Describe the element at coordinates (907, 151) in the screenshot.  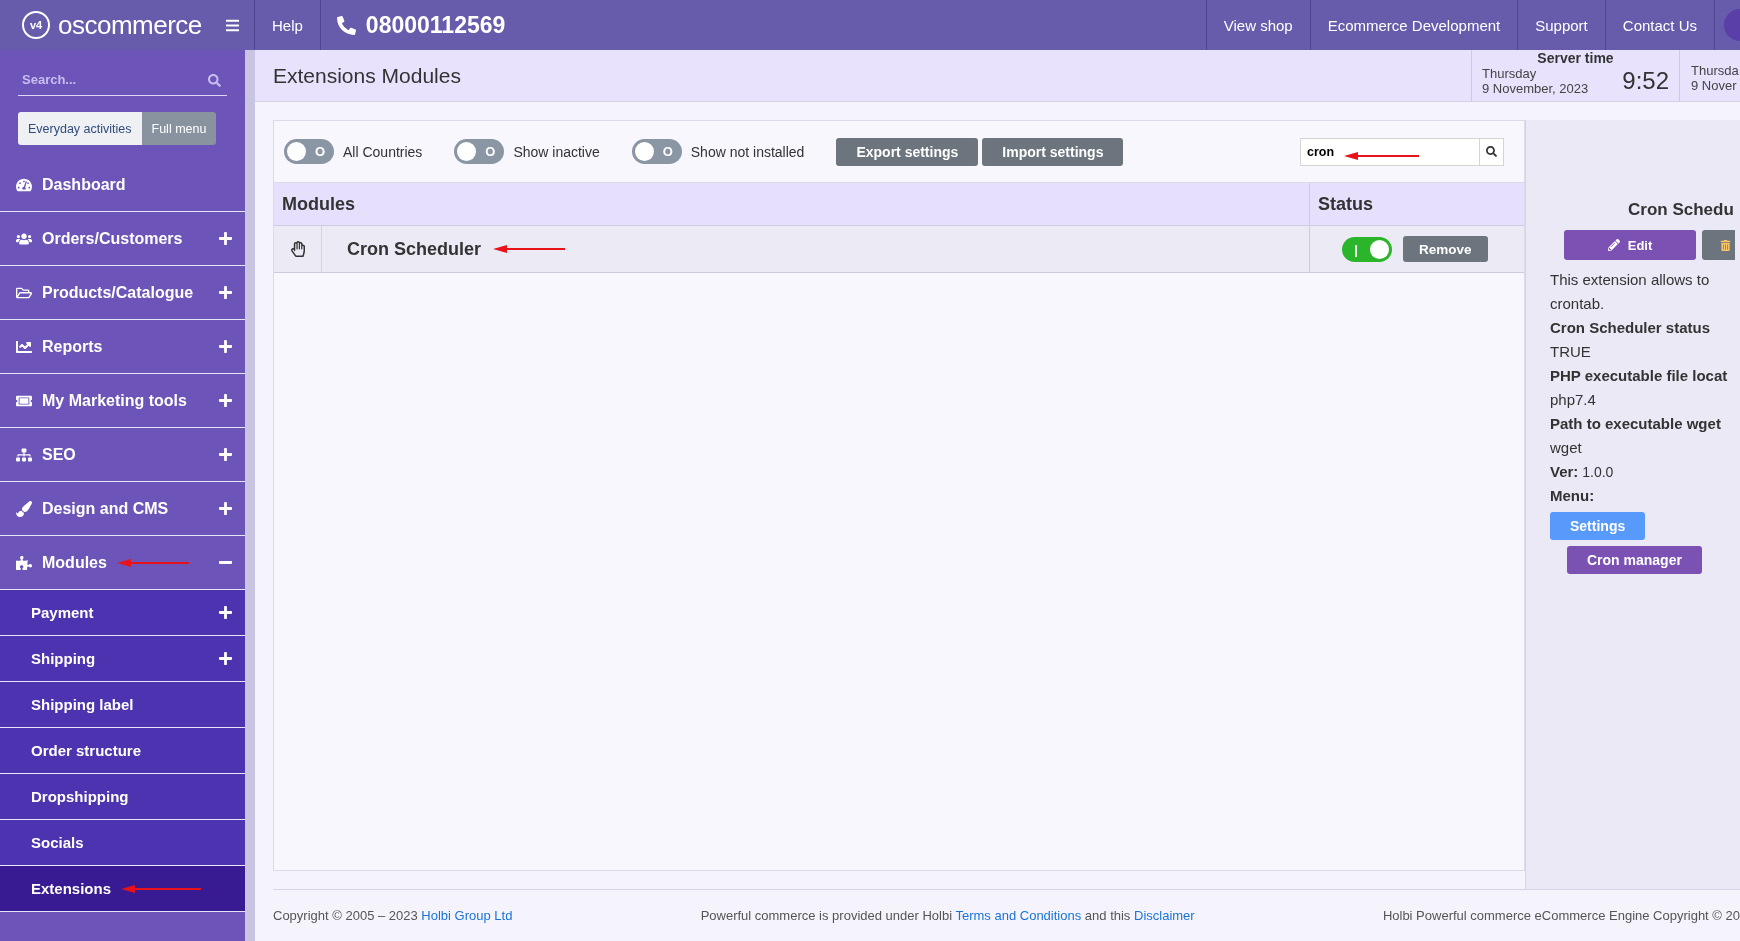
I see `settings-button: Export settings` at that location.